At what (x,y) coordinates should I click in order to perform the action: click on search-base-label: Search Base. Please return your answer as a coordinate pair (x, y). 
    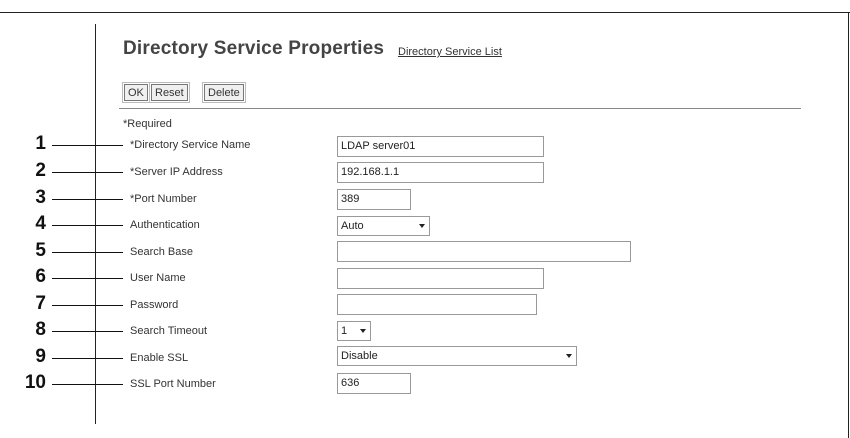
    Looking at the image, I should click on (161, 252).